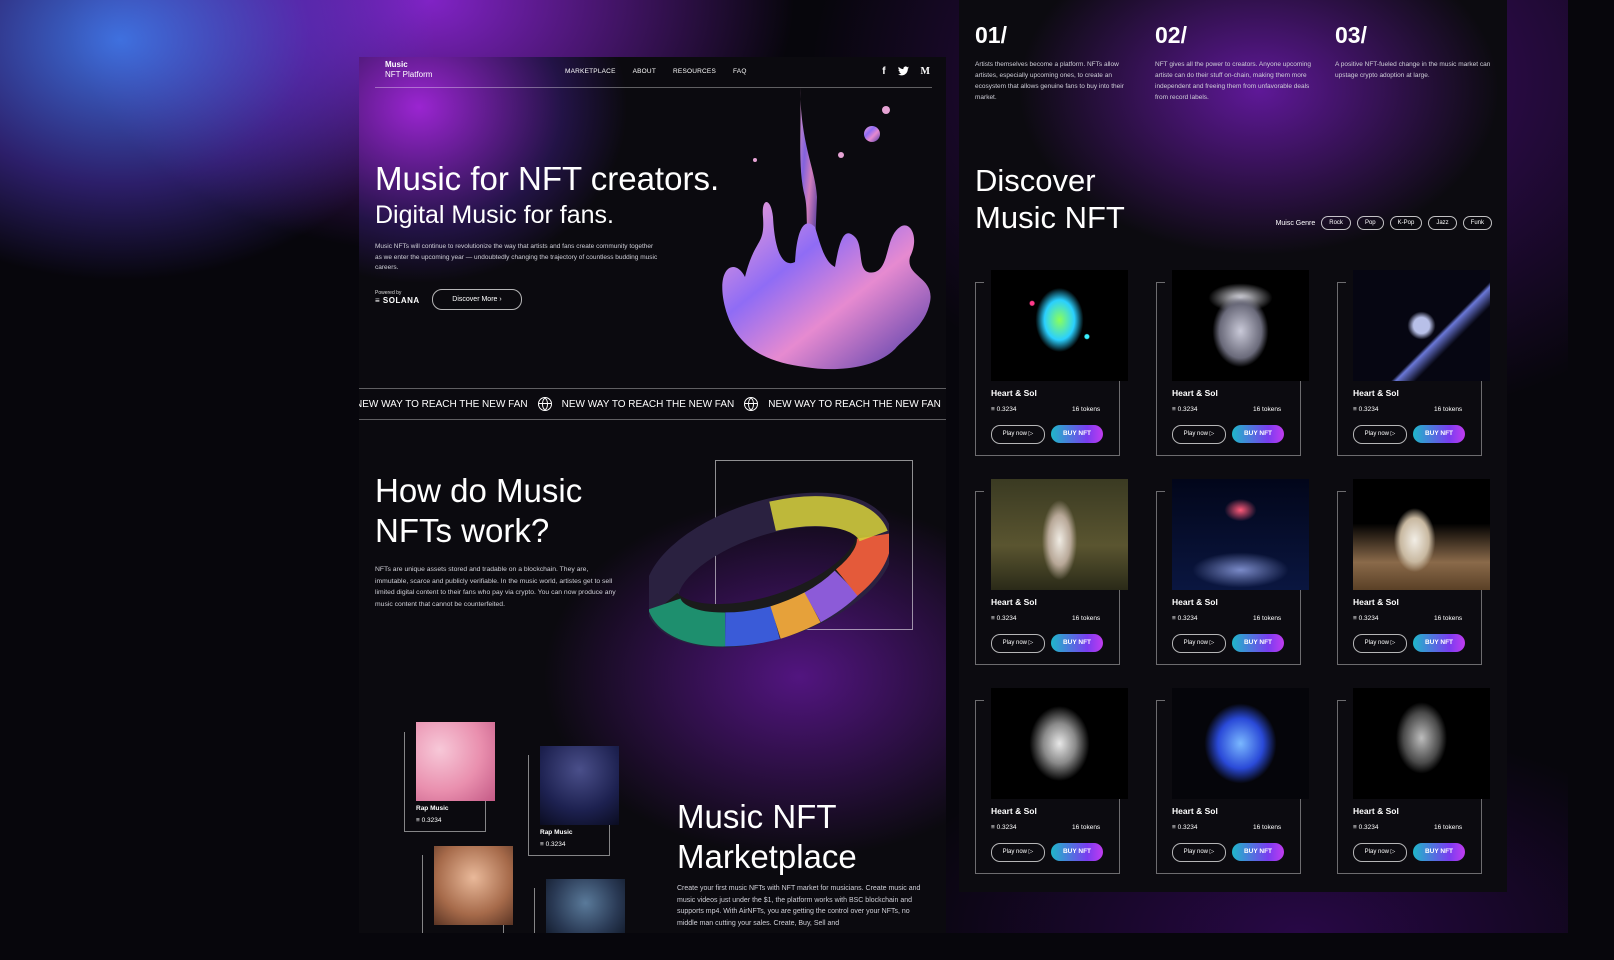 The width and height of the screenshot is (1614, 960). Describe the element at coordinates (644, 71) in the screenshot. I see `nav-link-about: ABOUT` at that location.